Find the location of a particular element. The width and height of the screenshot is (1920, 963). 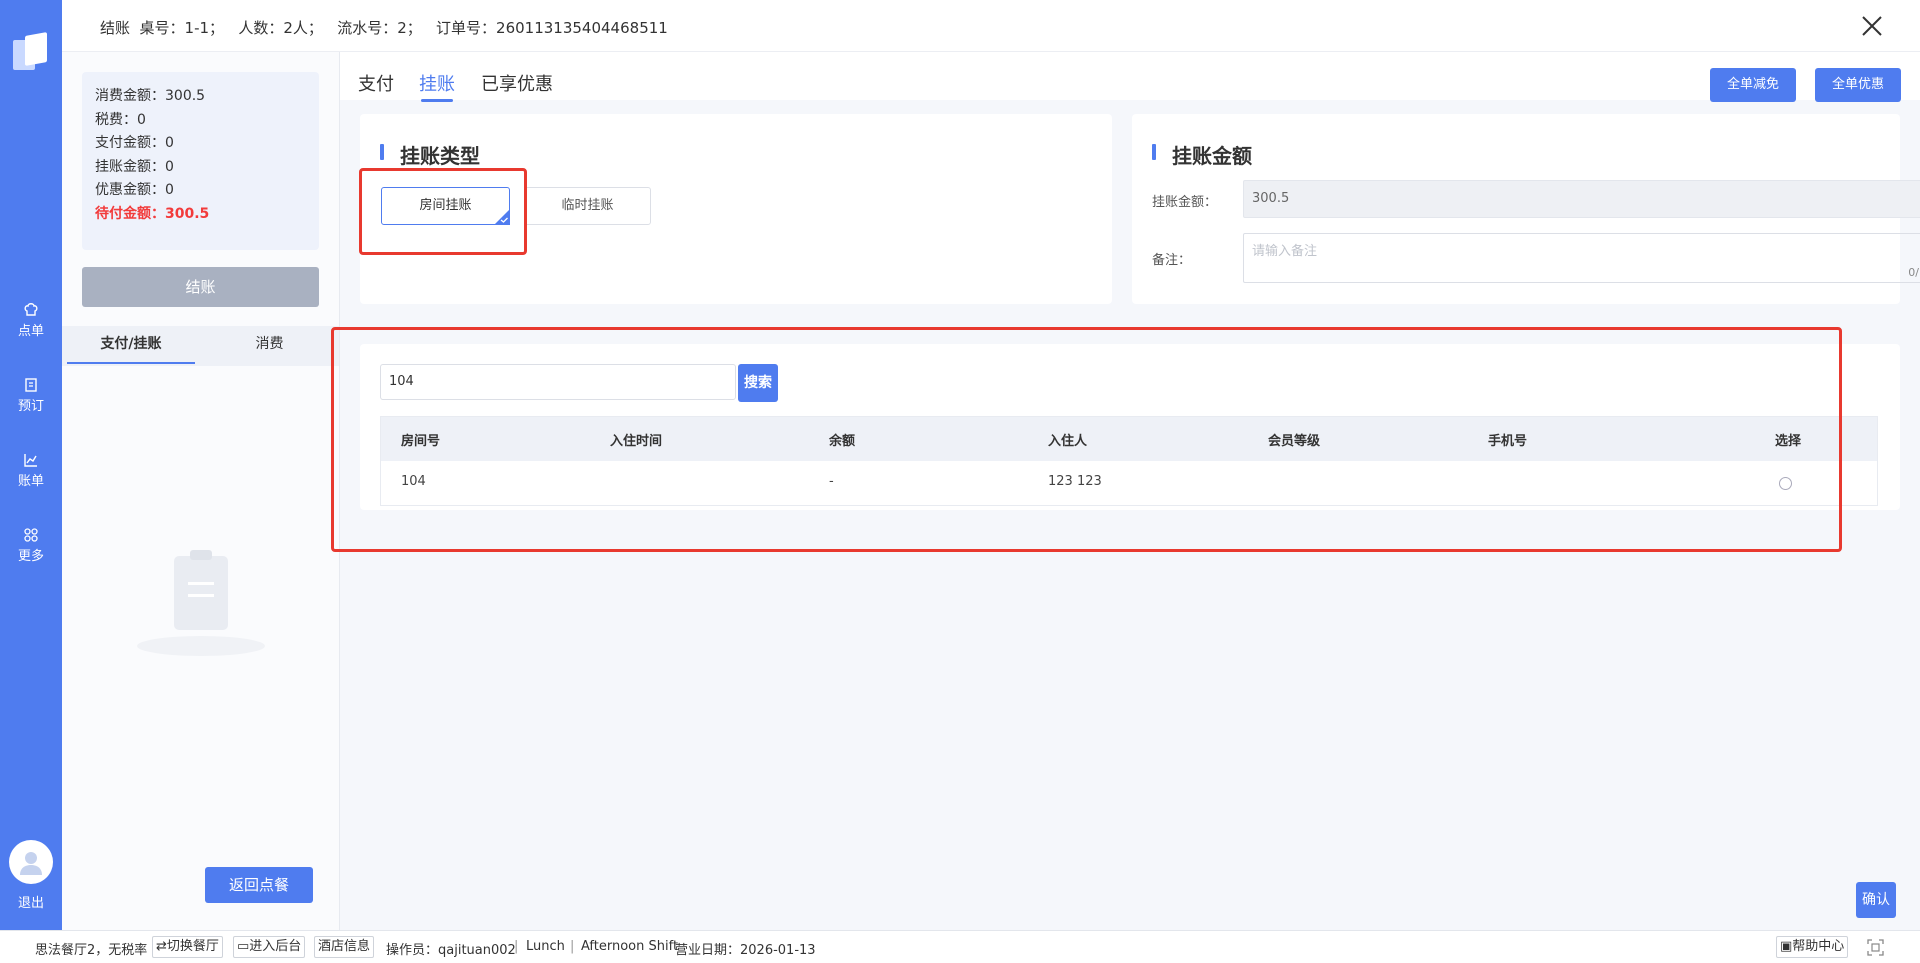

nav-item-more: 更多 is located at coordinates (31, 545).